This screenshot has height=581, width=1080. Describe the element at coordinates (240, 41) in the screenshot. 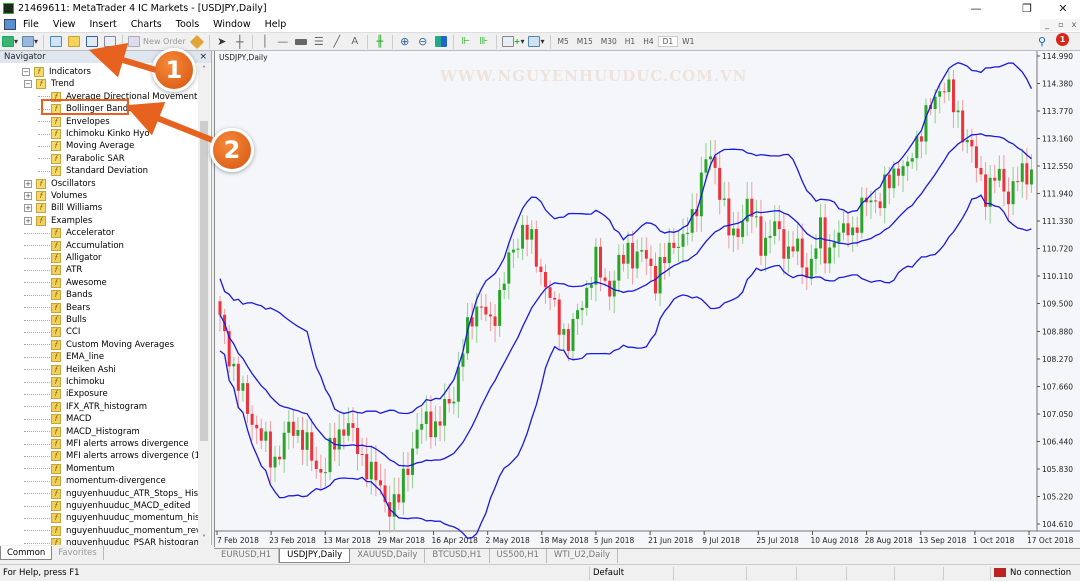

I see `crosshair-tool: ┼` at that location.